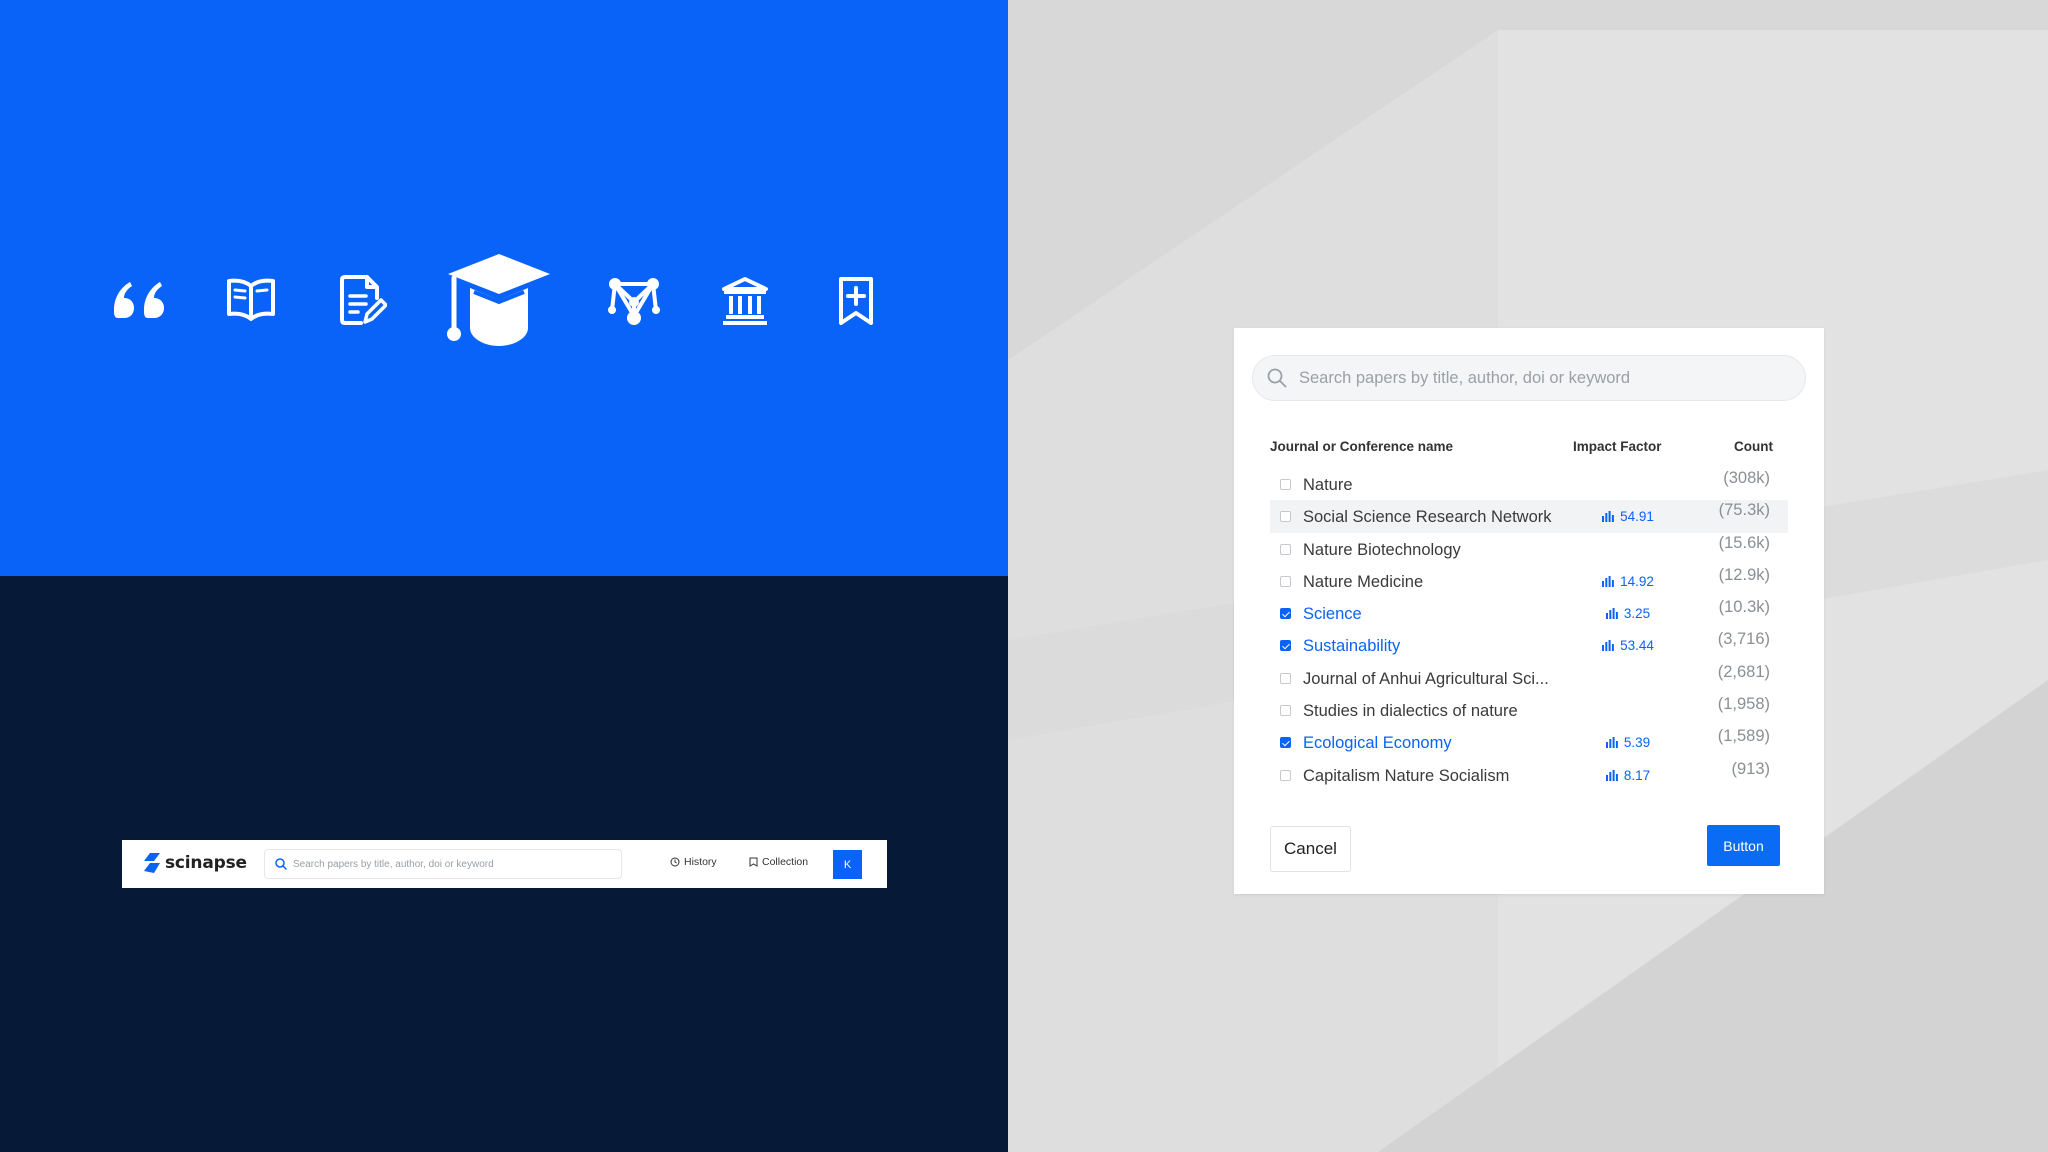 The image size is (2048, 1152). What do you see at coordinates (745, 301) in the screenshot?
I see `institution-icon` at bounding box center [745, 301].